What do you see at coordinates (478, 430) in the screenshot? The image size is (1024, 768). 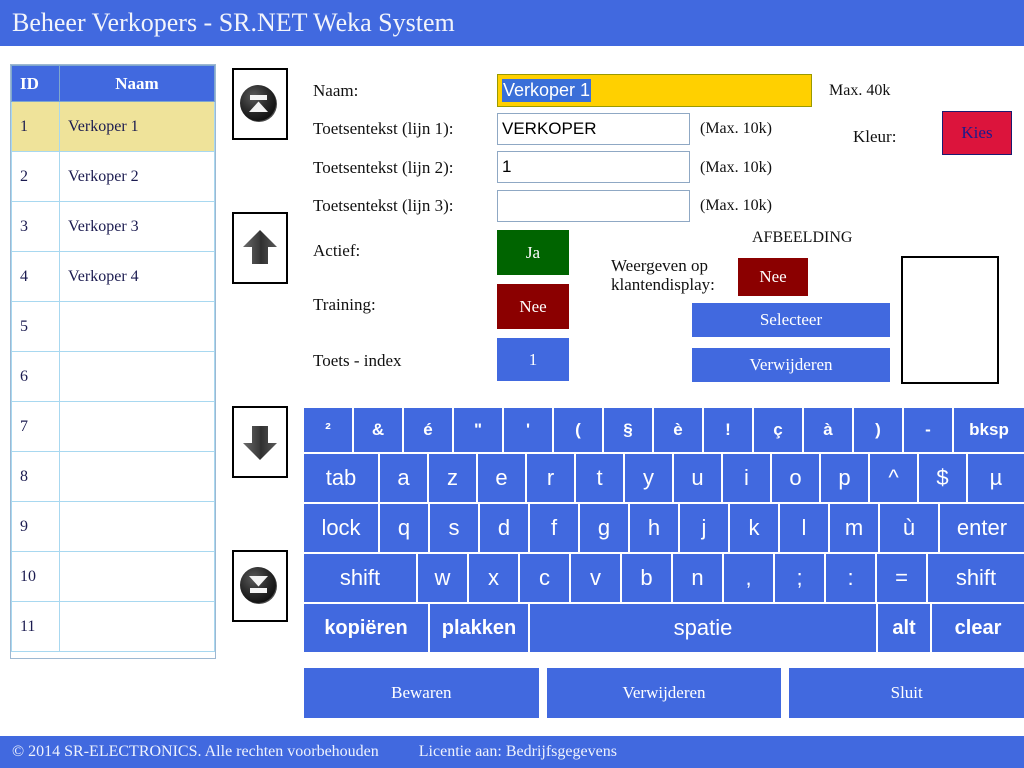 I see `key-: "` at bounding box center [478, 430].